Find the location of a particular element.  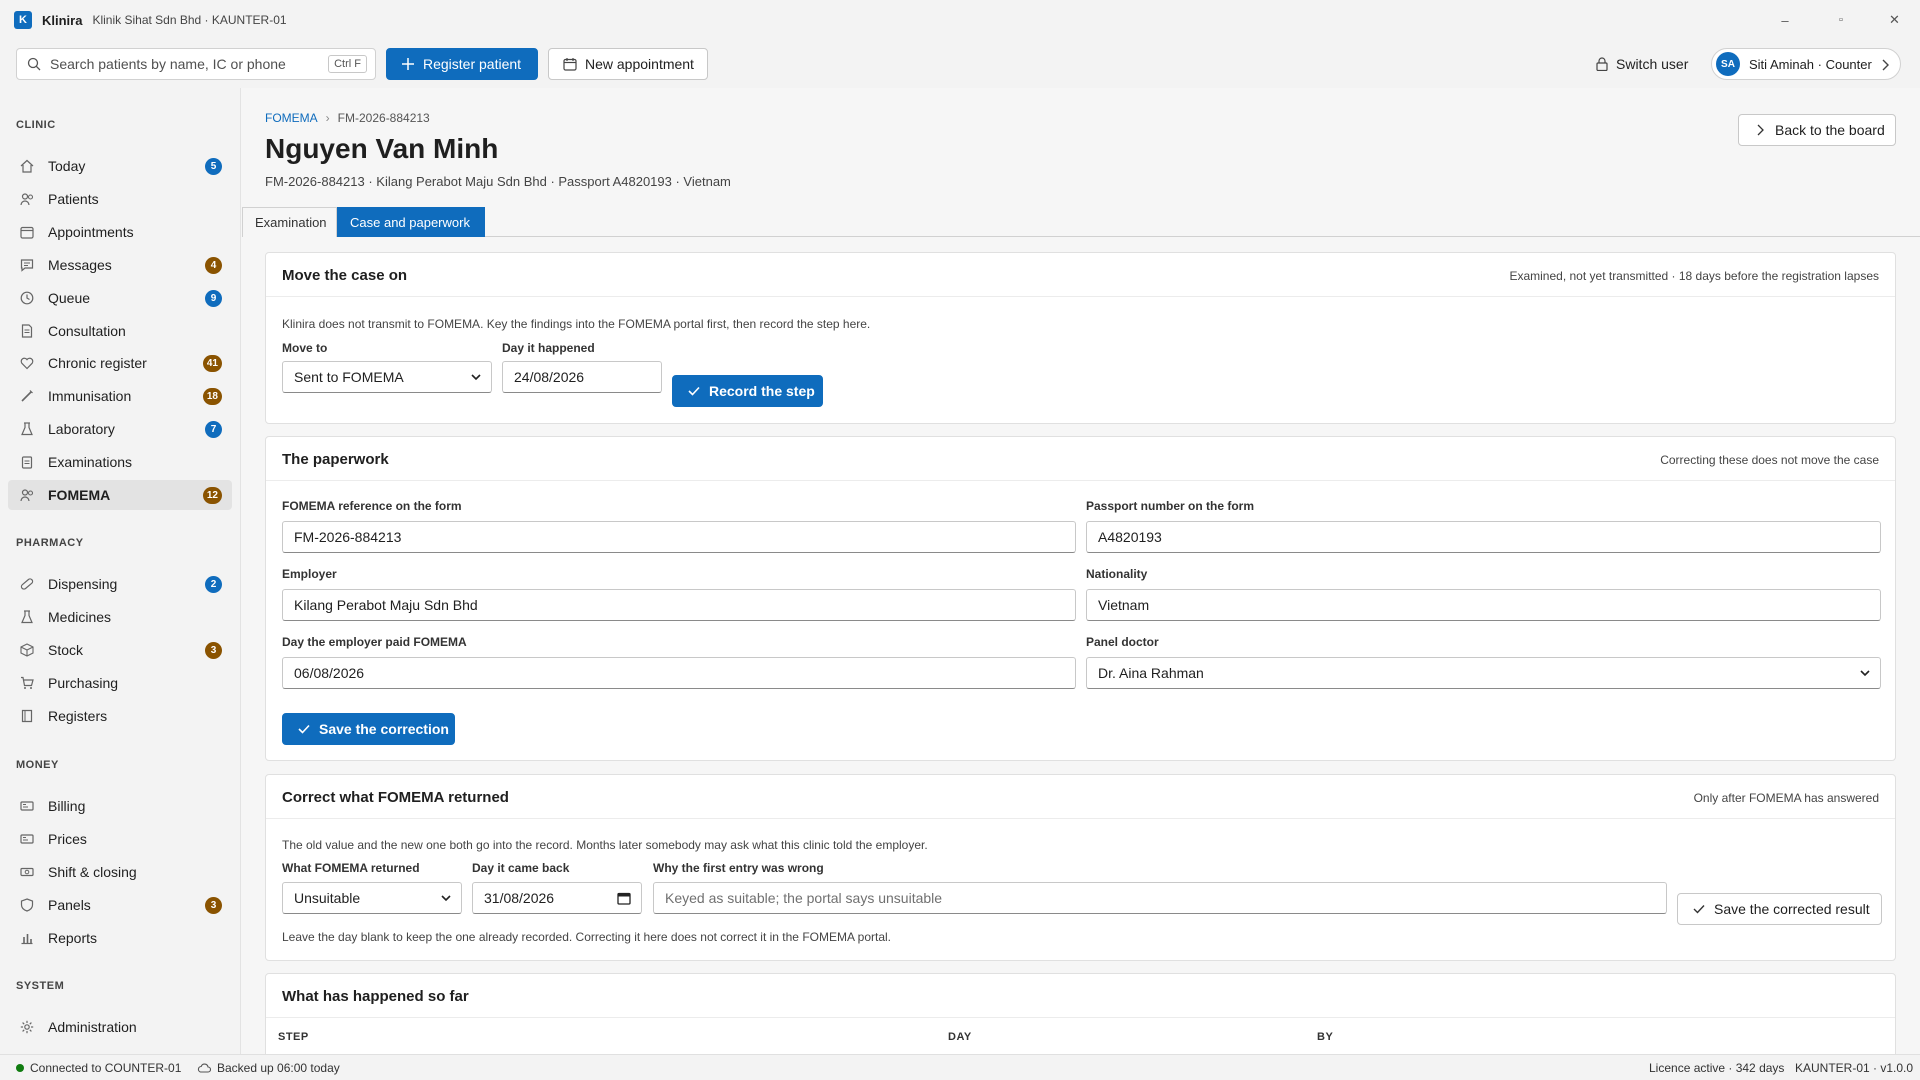

day-happened-input: 24/08/2026 is located at coordinates (582, 377).